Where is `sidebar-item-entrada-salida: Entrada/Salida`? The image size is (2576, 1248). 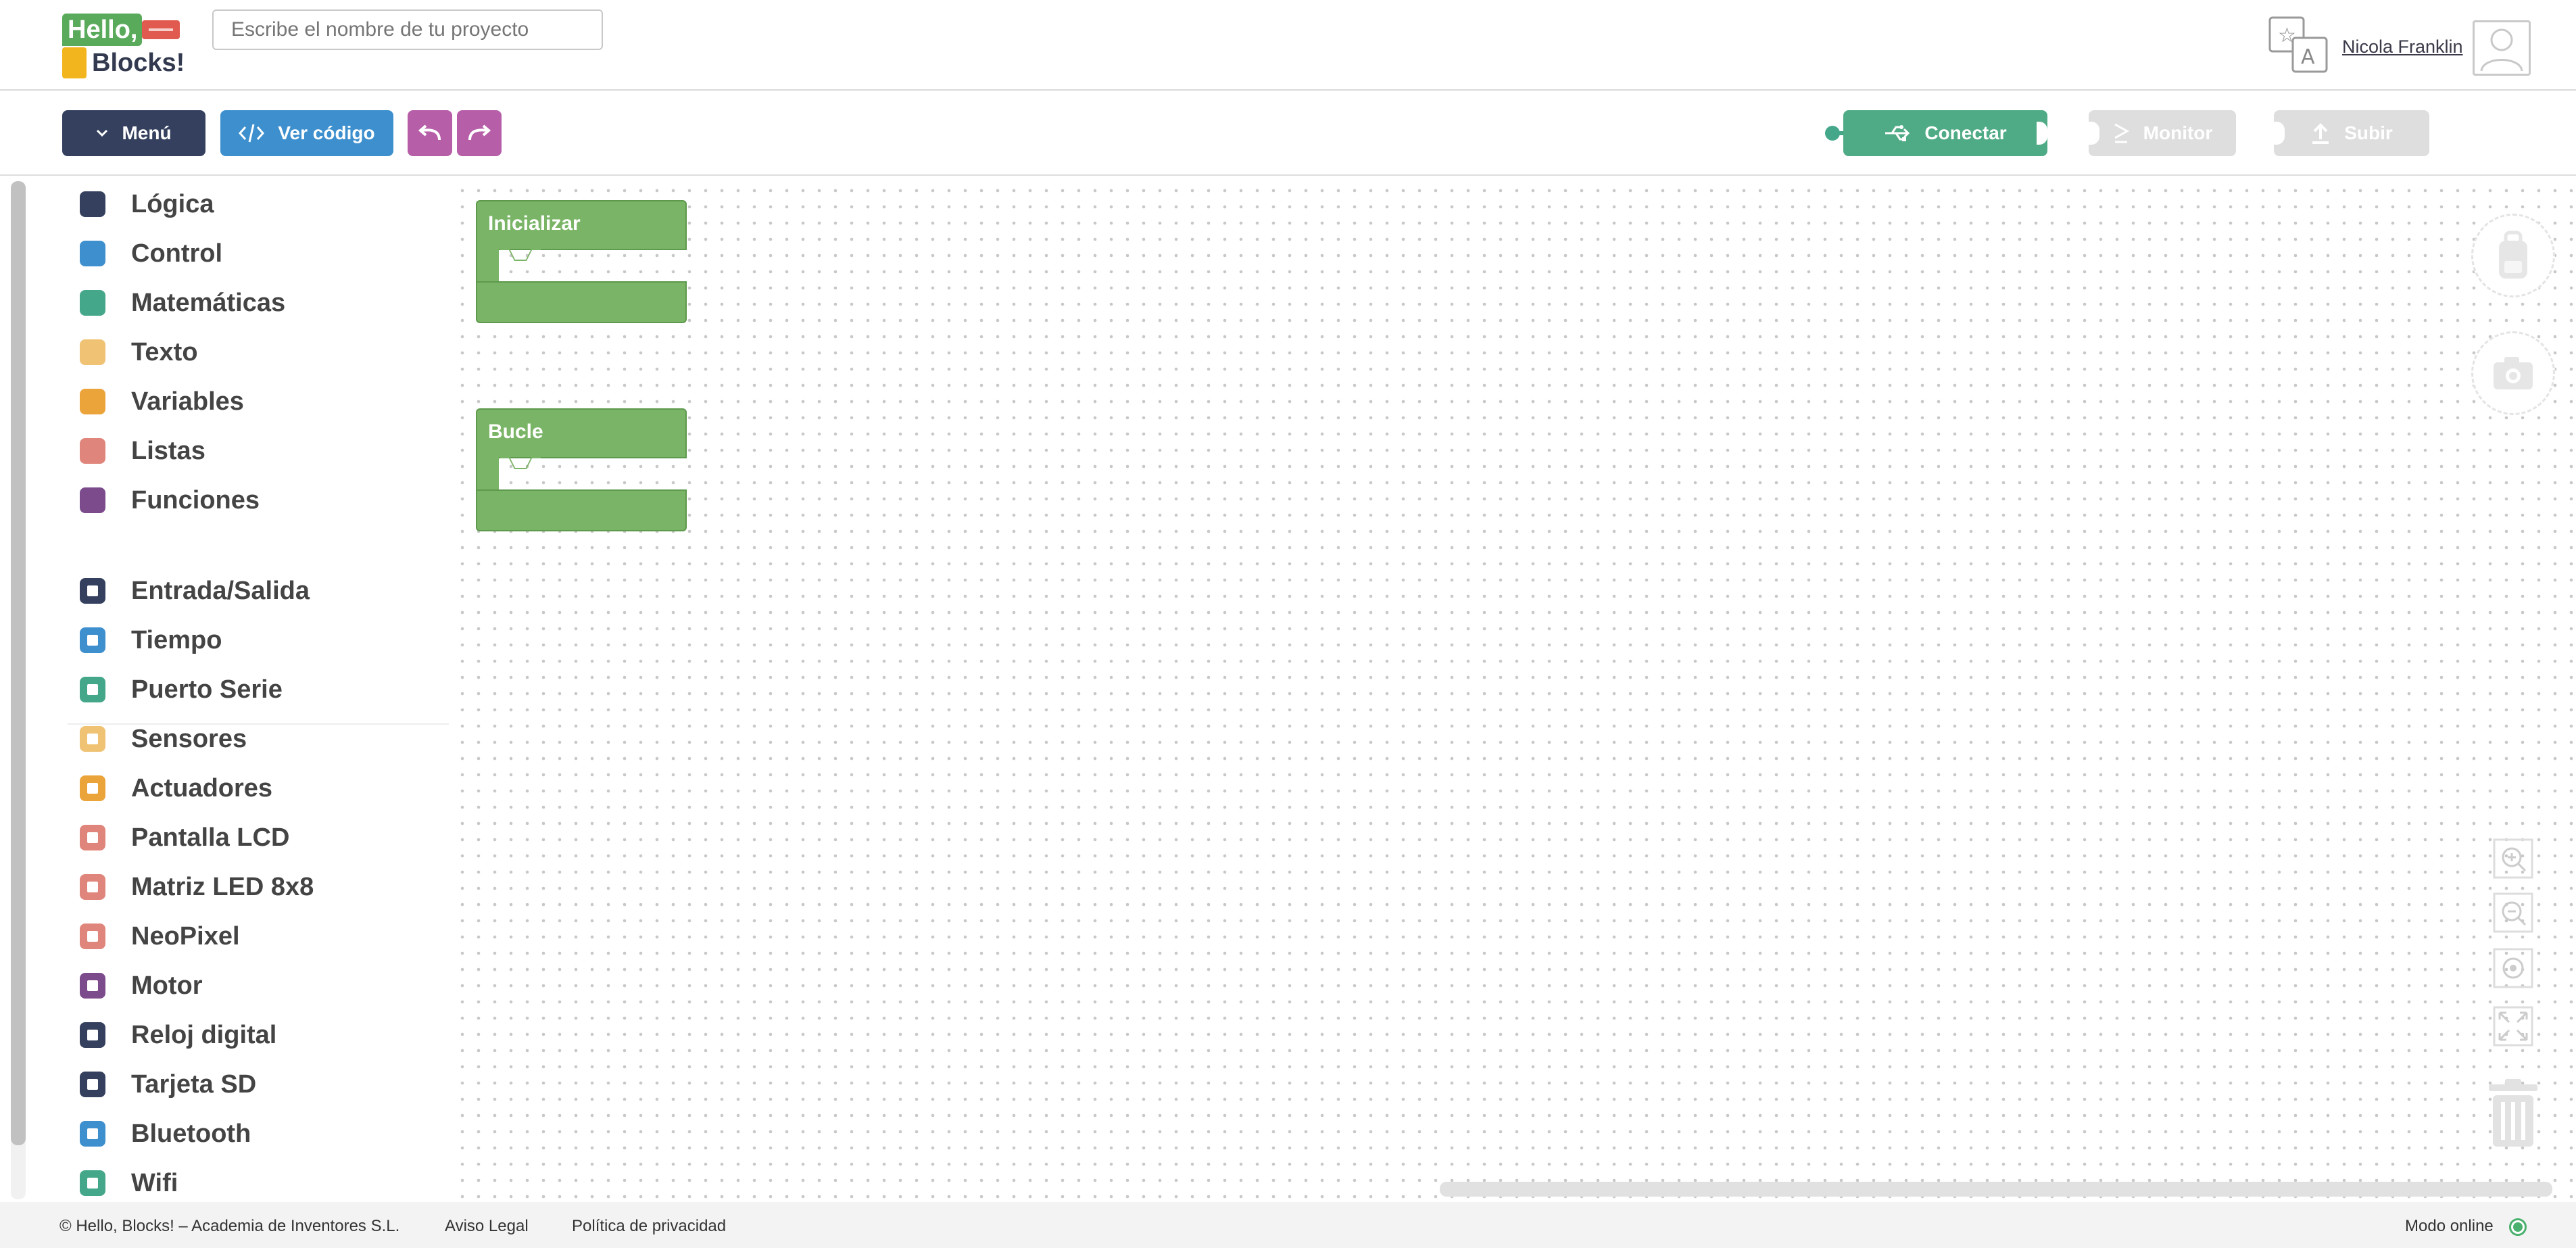 sidebar-item-entrada-salida: Entrada/Salida is located at coordinates (195, 591).